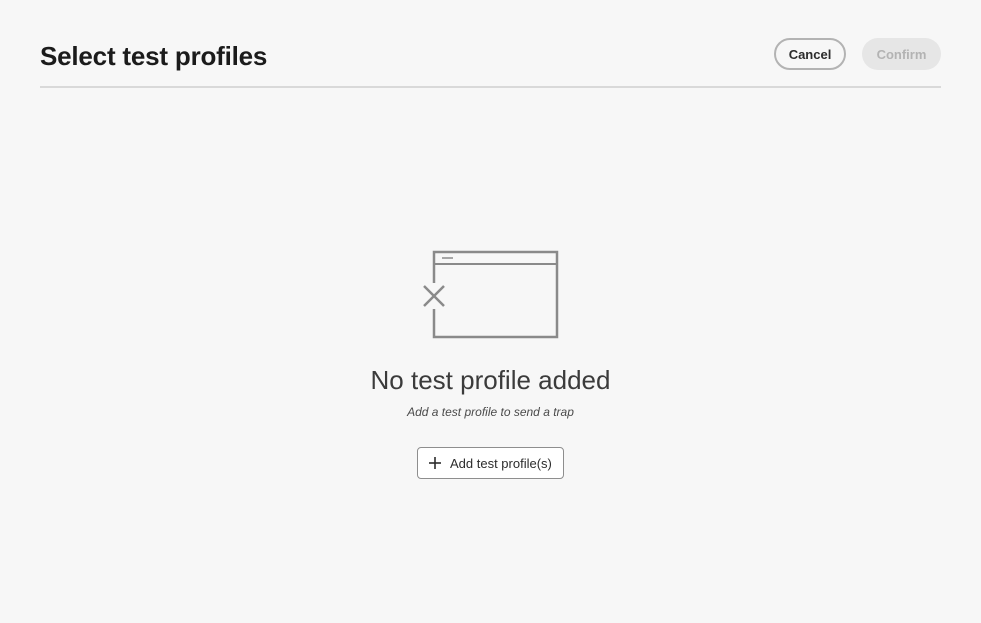 The width and height of the screenshot is (981, 623). Describe the element at coordinates (501, 463) in the screenshot. I see `add-test-profile-label: Add test profile(s)` at that location.